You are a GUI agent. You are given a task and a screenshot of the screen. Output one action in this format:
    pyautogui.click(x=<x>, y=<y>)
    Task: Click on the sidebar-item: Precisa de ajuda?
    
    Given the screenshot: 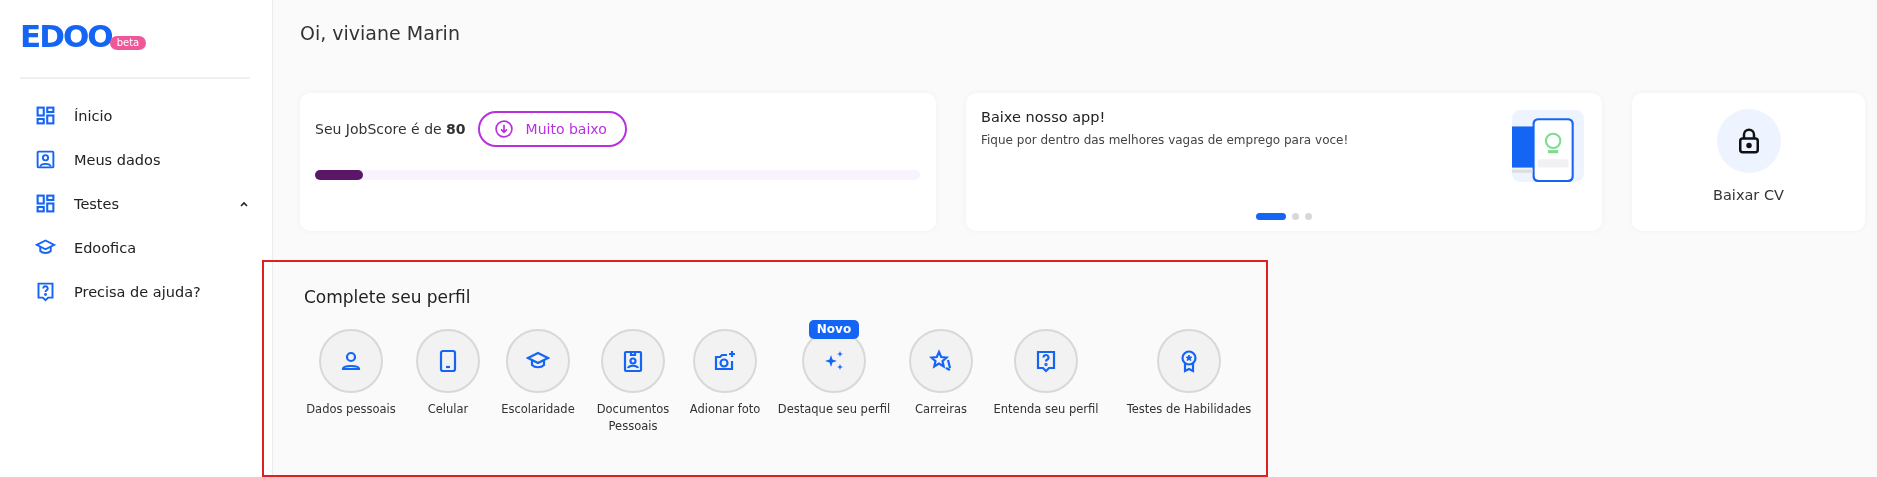 What is the action you would take?
    pyautogui.click(x=153, y=291)
    